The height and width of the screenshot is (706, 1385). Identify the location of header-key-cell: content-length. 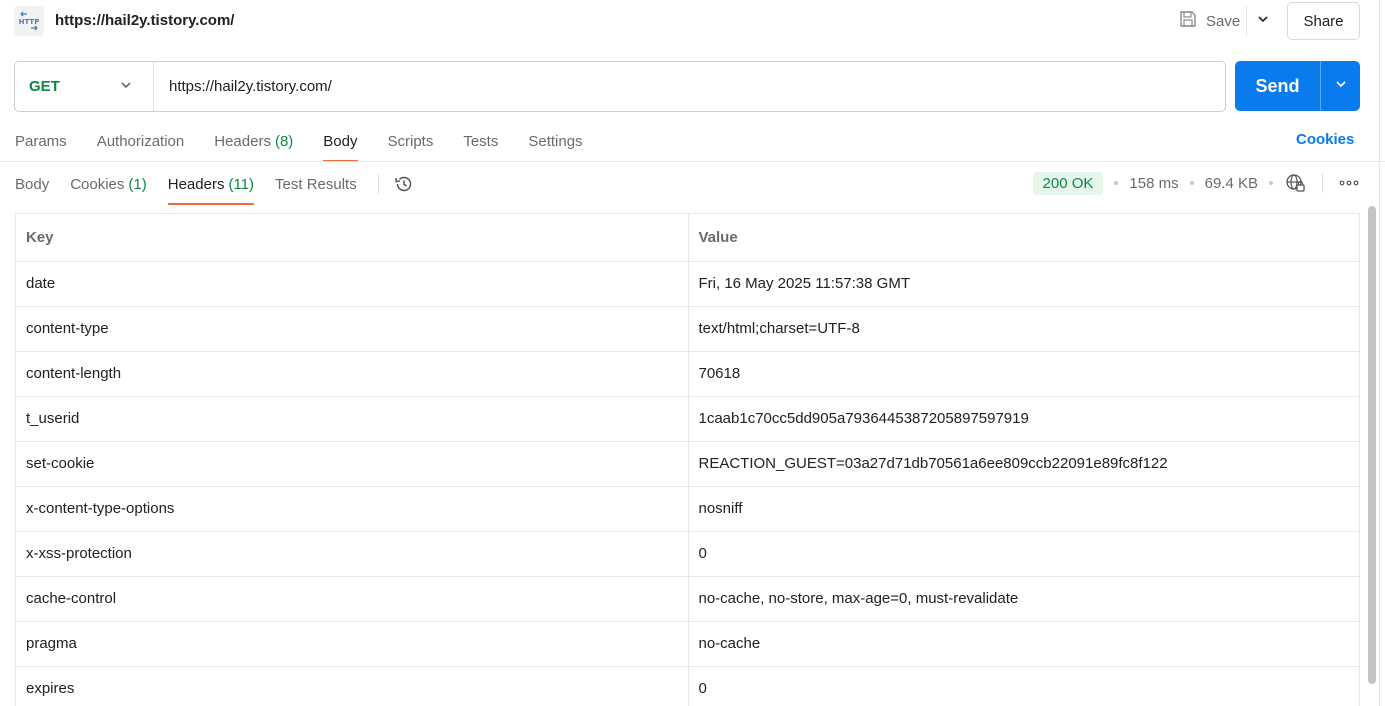
(352, 374).